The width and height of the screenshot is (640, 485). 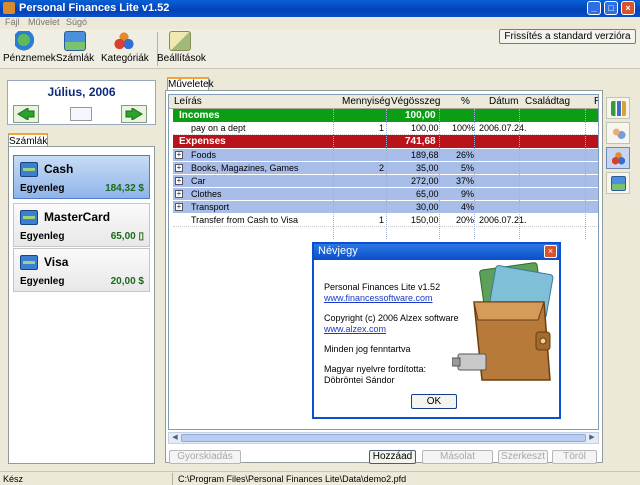 I want to click on account-name: Visa, so click(x=56, y=262).